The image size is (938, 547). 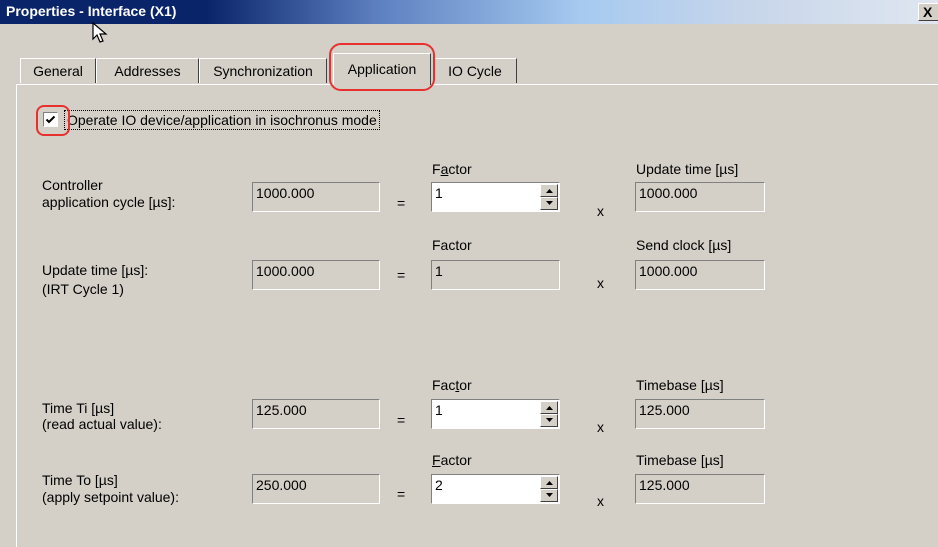 I want to click on update-time-header: Update time [µs], so click(x=687, y=169).